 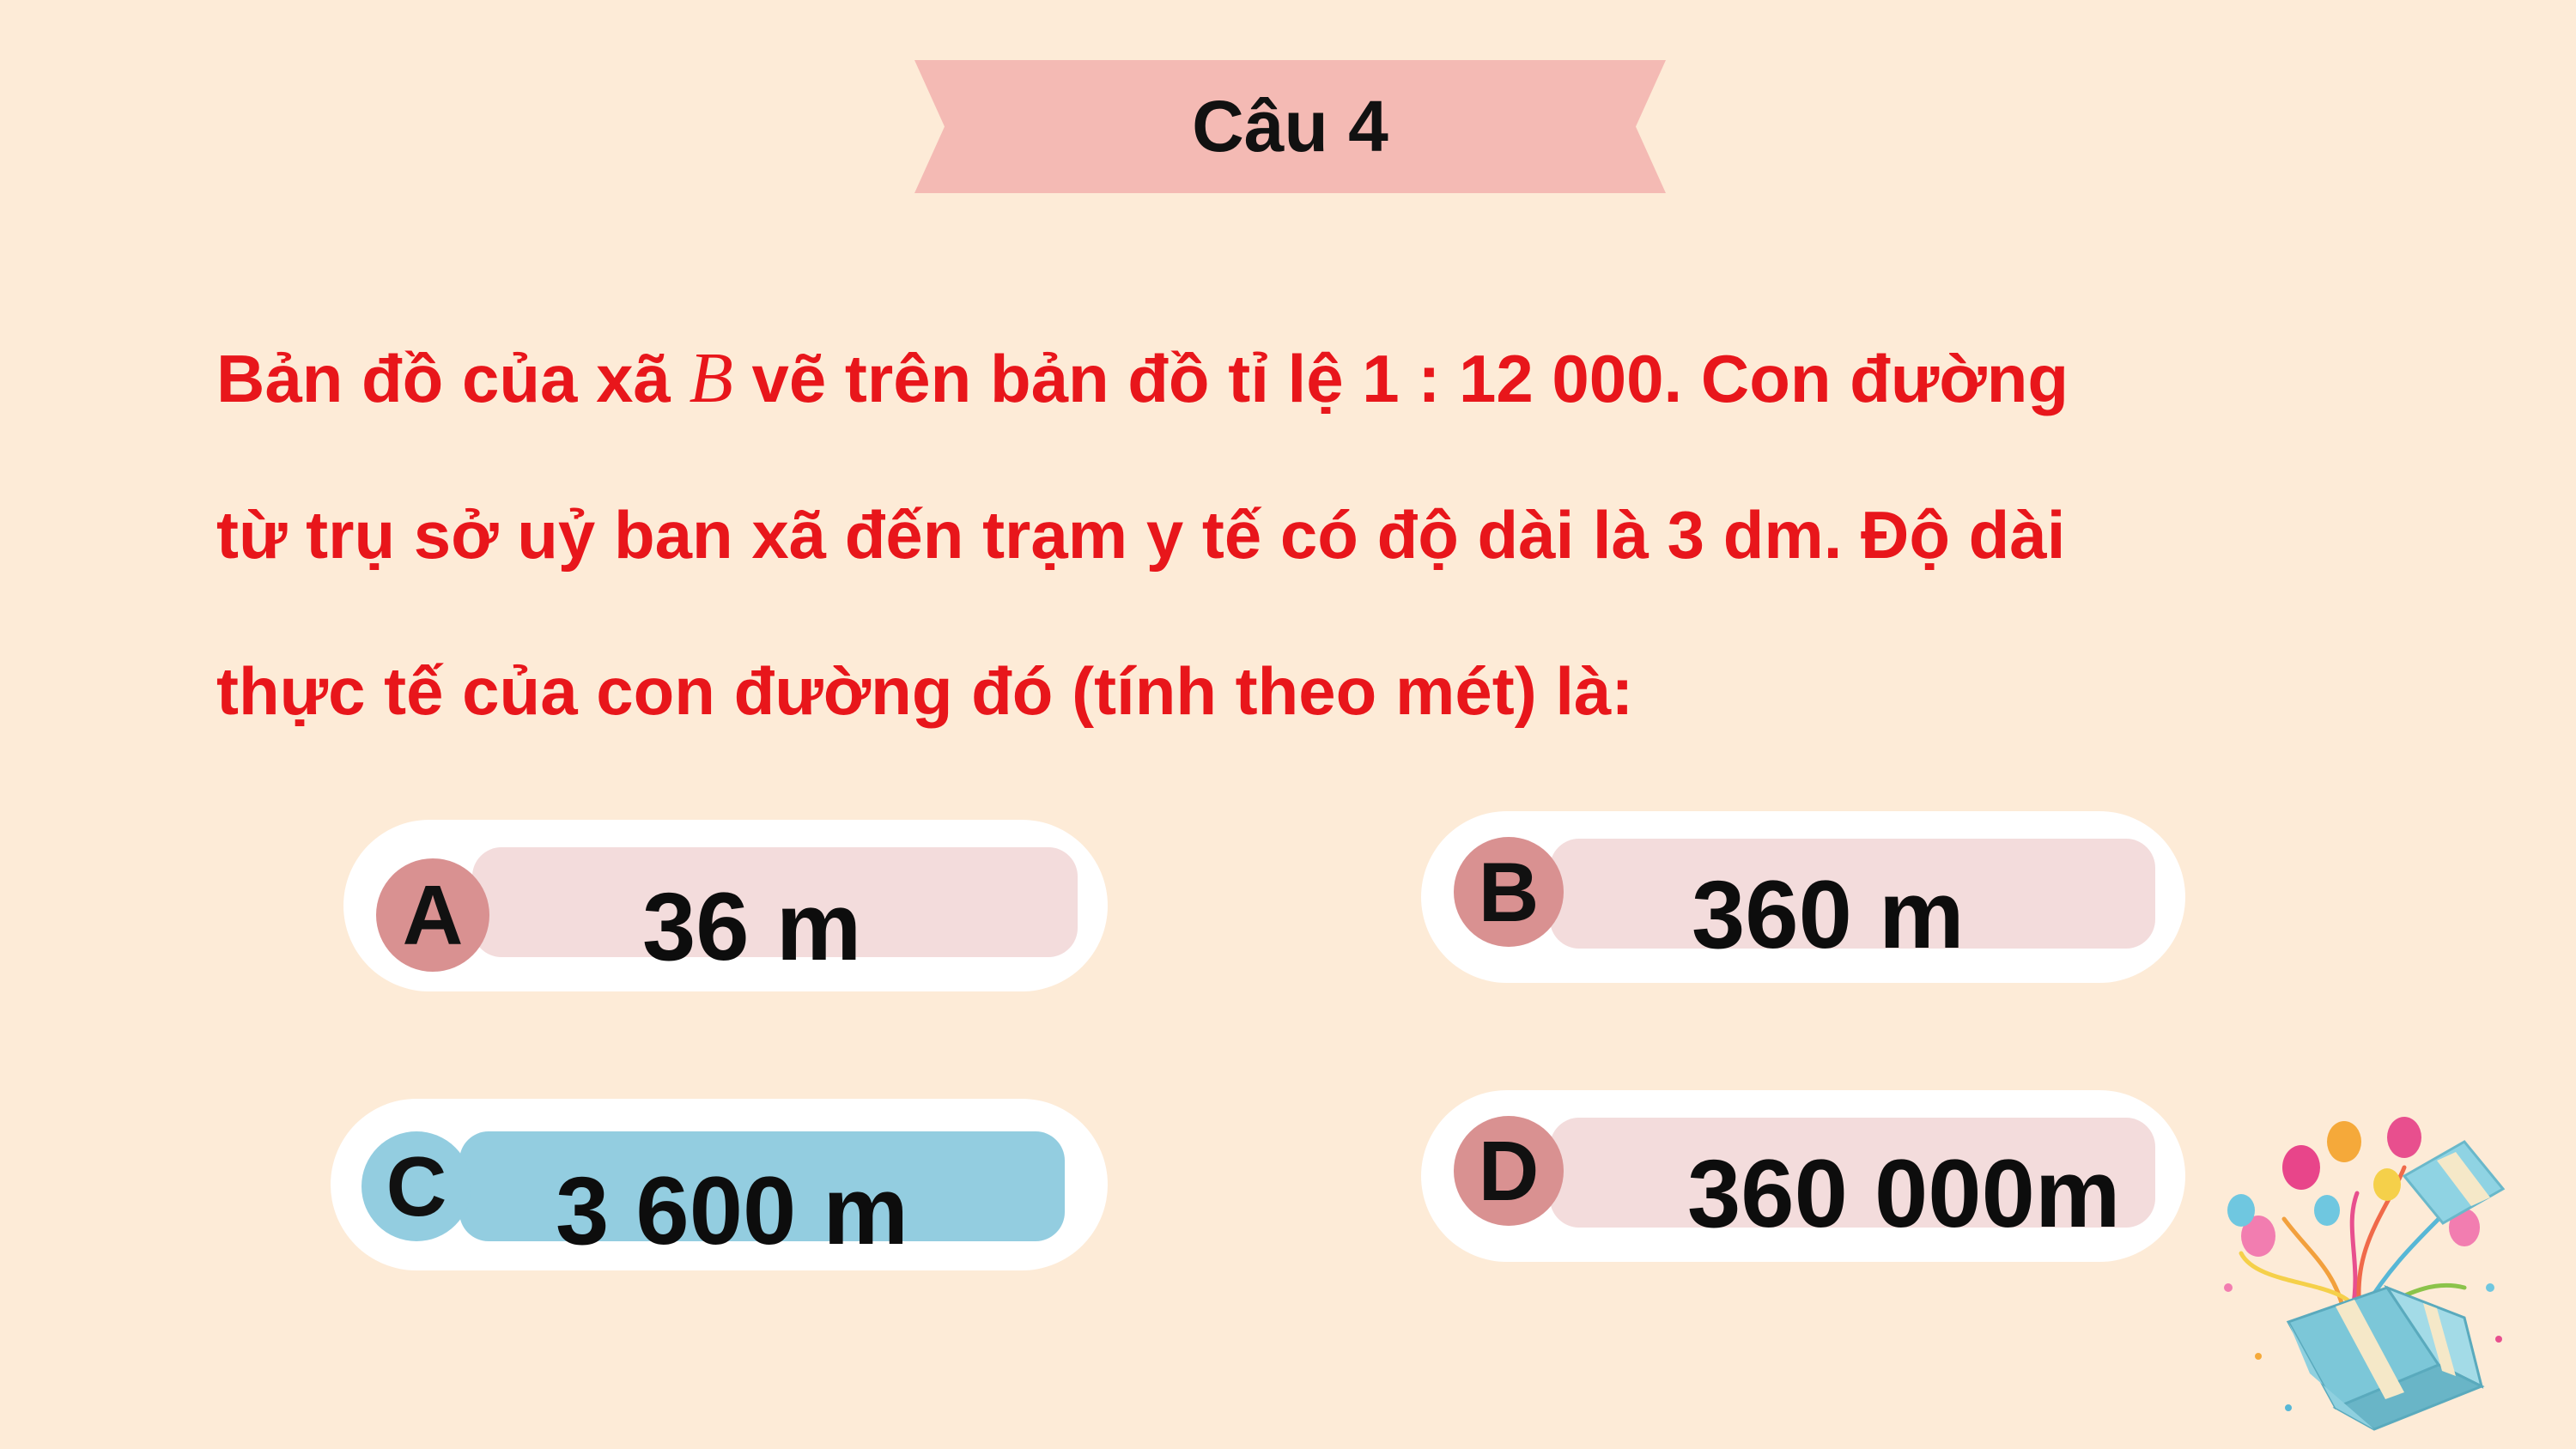 What do you see at coordinates (752, 926) in the screenshot?
I see `answer-option-a-text: 36 m` at bounding box center [752, 926].